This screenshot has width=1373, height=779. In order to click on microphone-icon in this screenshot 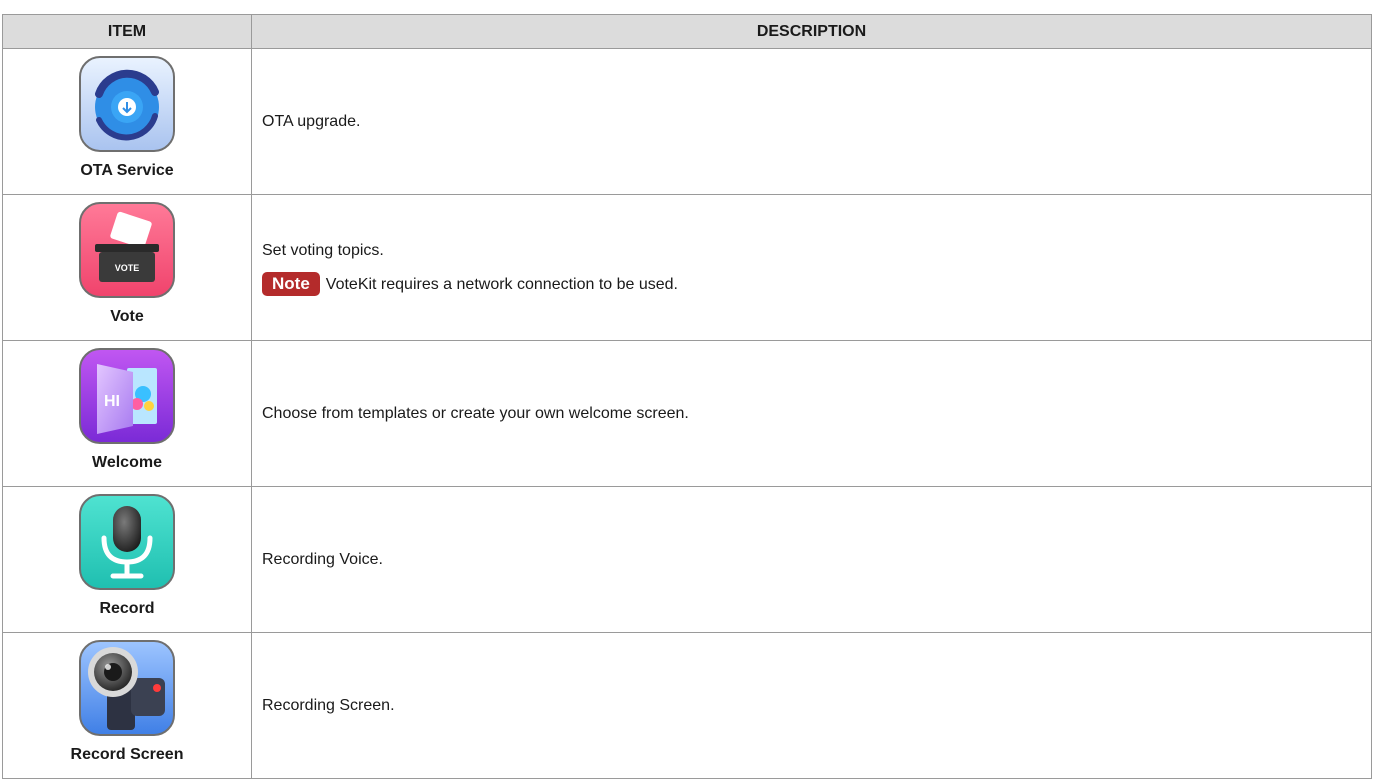, I will do `click(127, 542)`.